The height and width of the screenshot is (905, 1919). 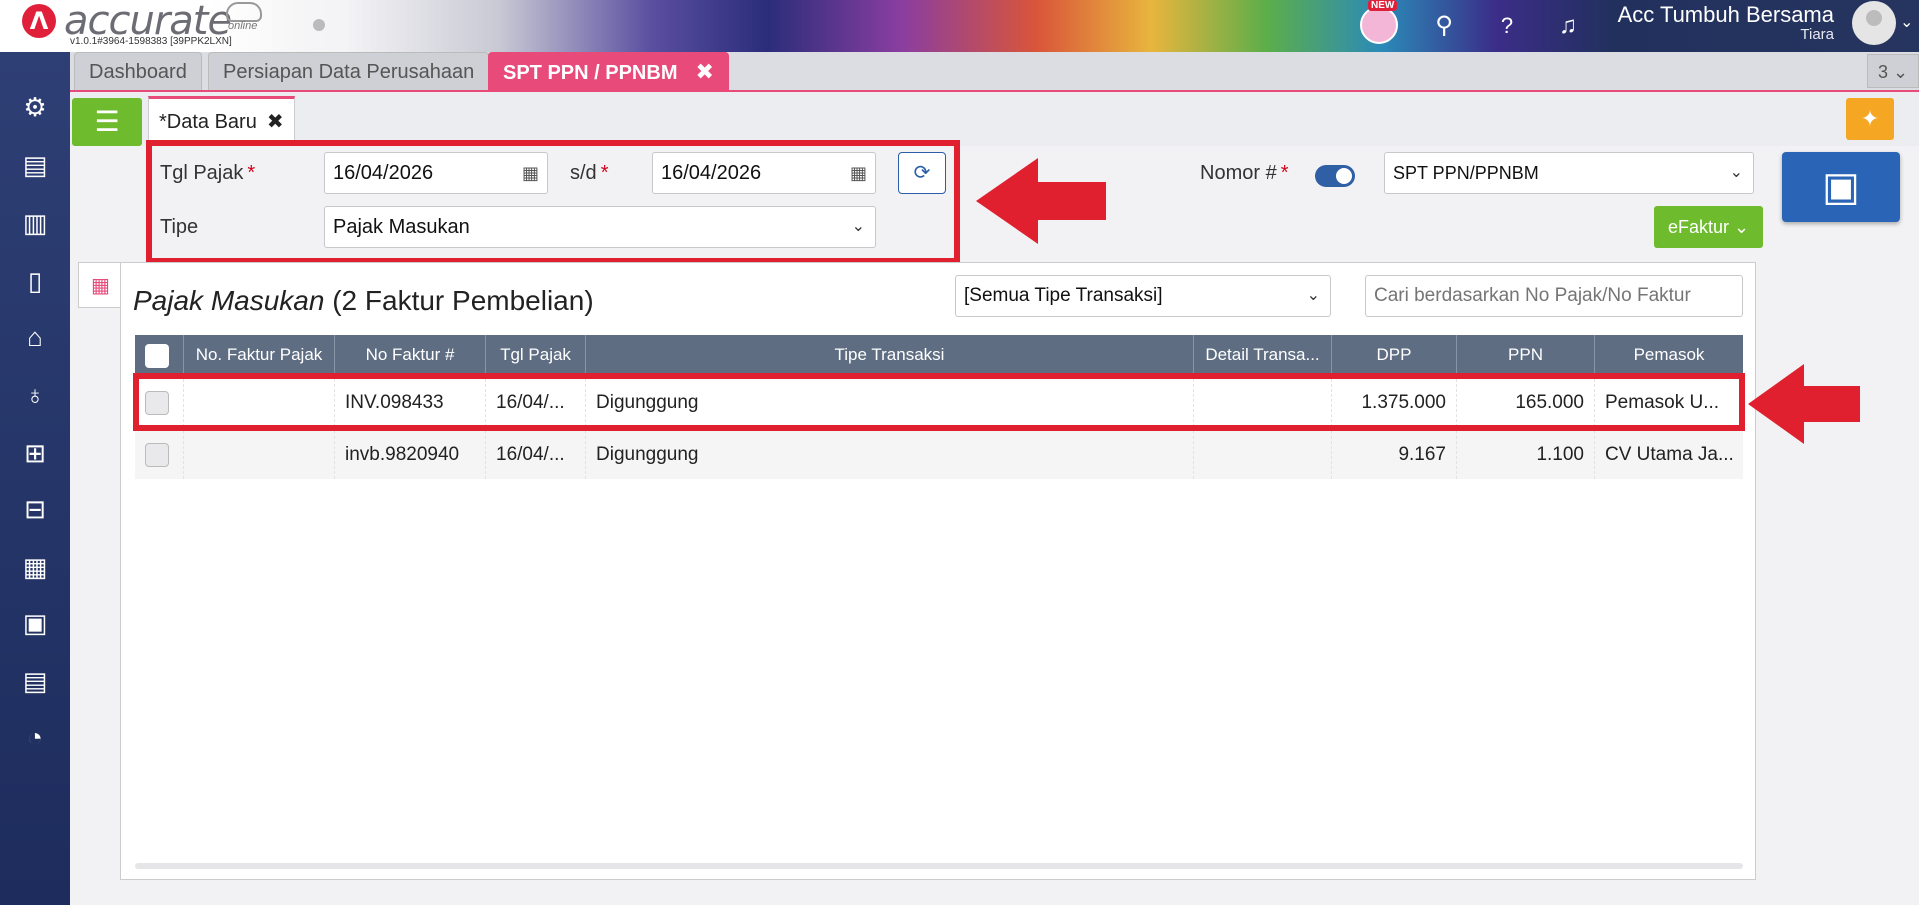 What do you see at coordinates (1394, 355) in the screenshot?
I see `col-dpp: DPP` at bounding box center [1394, 355].